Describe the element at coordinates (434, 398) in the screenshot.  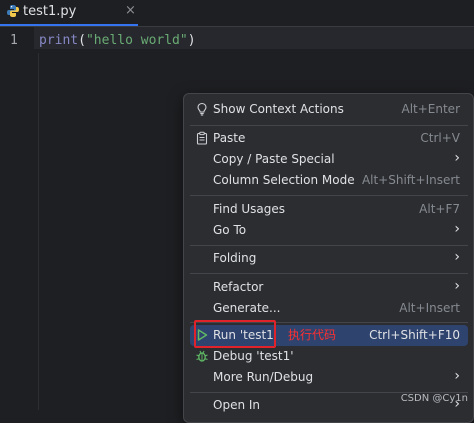
I see `watermark: CSDN @Cy1n` at that location.